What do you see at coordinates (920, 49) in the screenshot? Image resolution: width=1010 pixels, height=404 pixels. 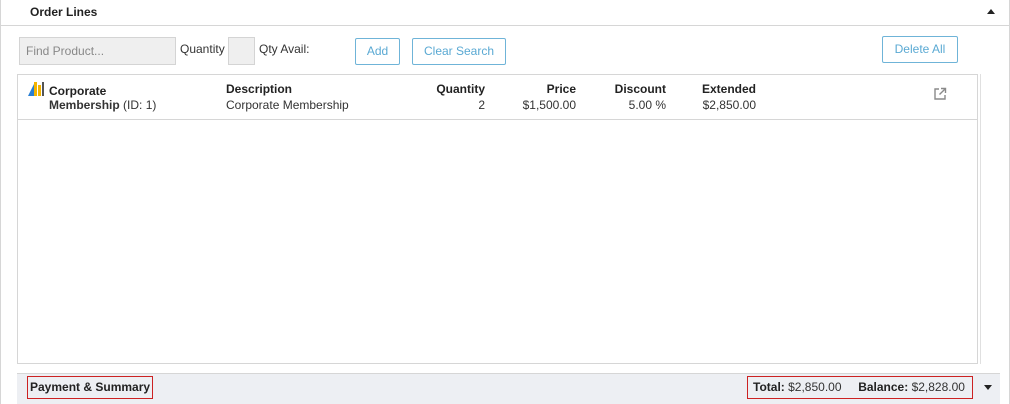 I see `delete-all-button: Delete All` at bounding box center [920, 49].